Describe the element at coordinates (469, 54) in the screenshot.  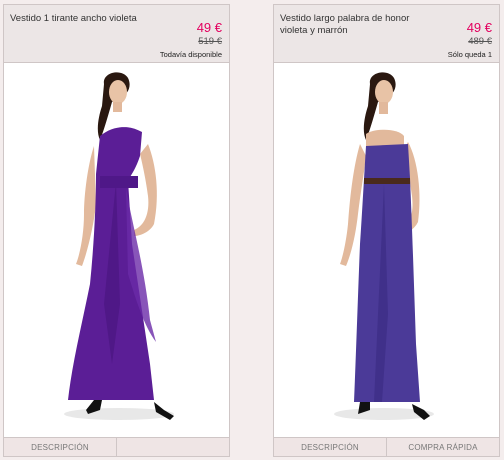
I see `product-stock-status: Sólo queda 1` at that location.